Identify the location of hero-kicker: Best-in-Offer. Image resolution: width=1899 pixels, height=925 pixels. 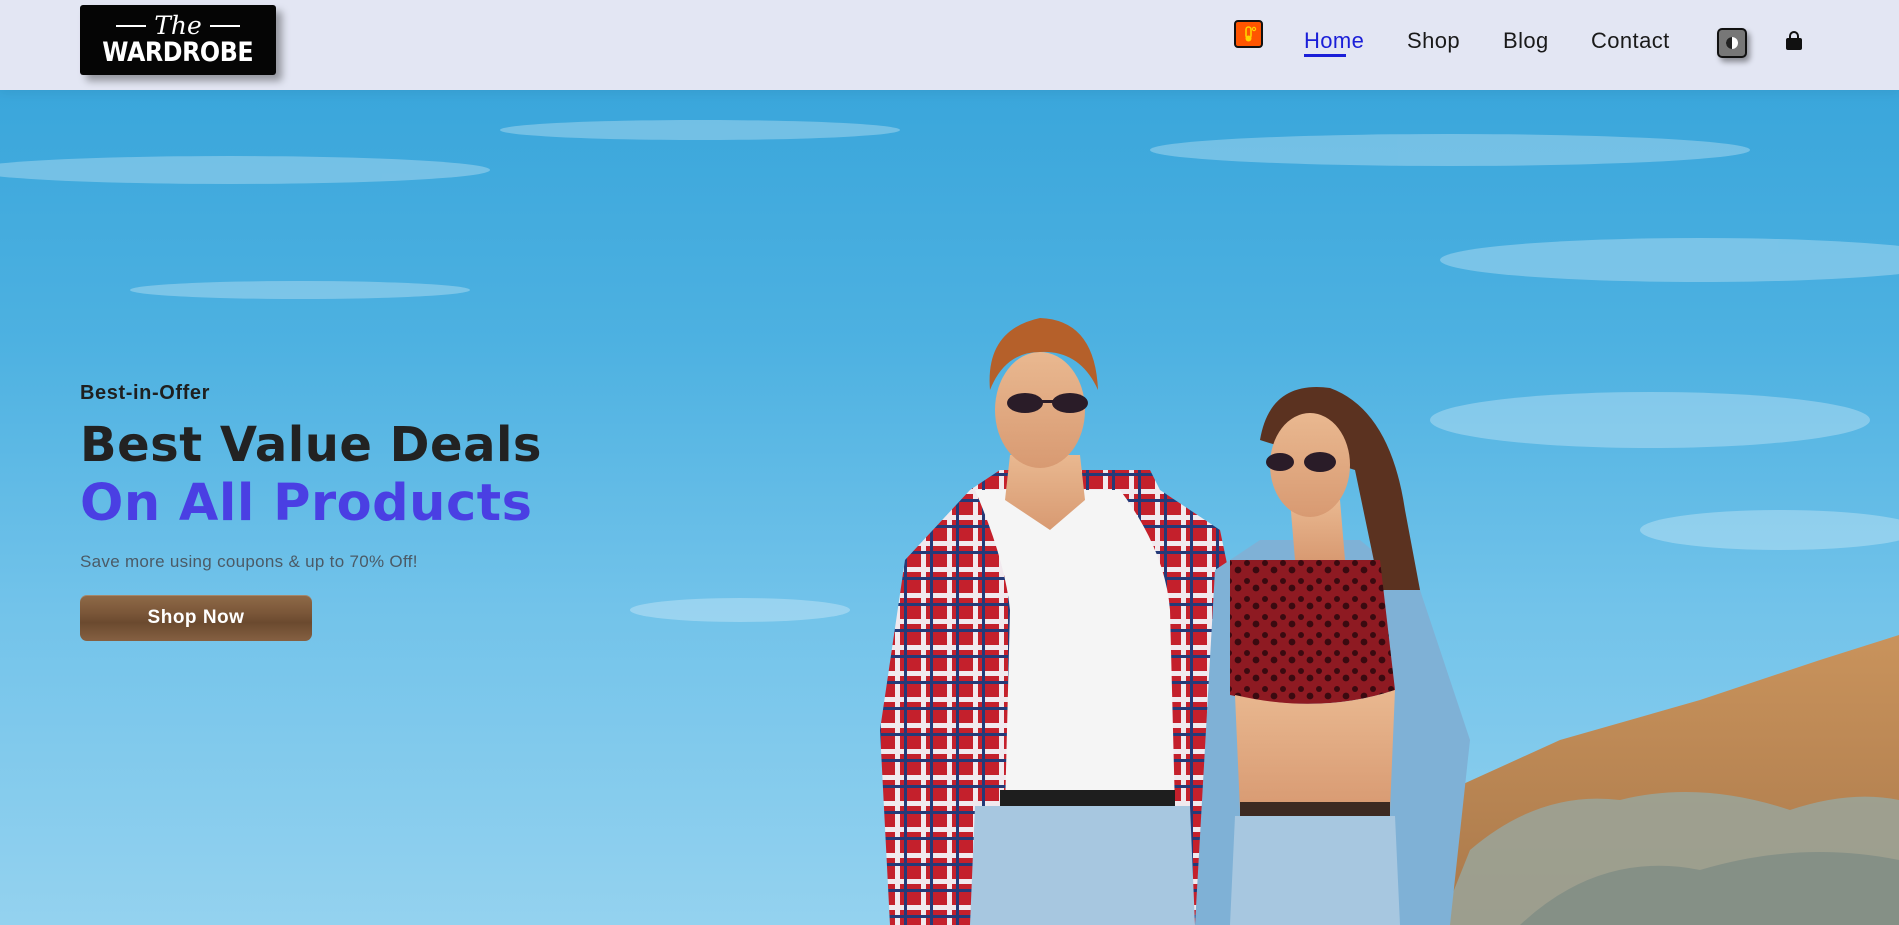
(145, 393).